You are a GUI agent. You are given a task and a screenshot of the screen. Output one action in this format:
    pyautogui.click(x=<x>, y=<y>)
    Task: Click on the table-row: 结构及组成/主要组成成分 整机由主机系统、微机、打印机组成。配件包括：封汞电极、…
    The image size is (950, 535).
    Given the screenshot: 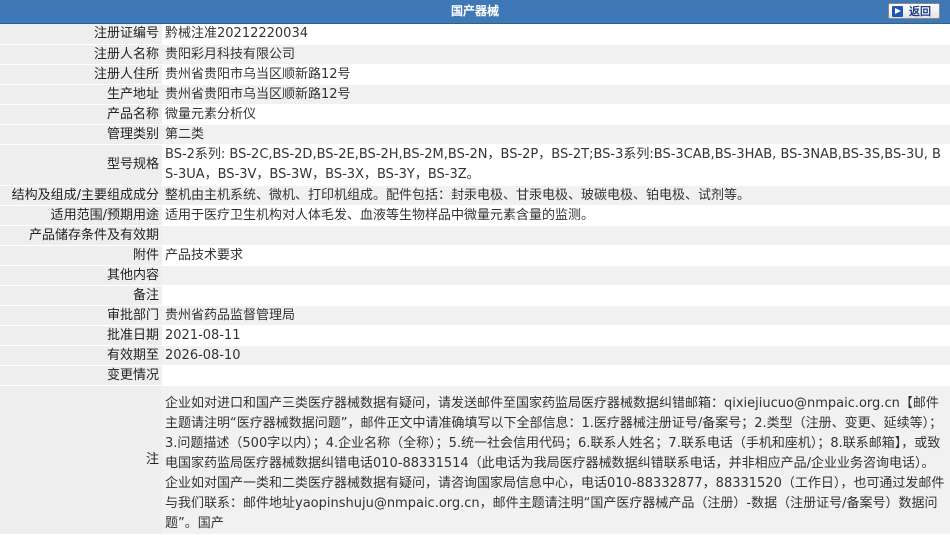 What is the action you would take?
    pyautogui.click(x=475, y=195)
    